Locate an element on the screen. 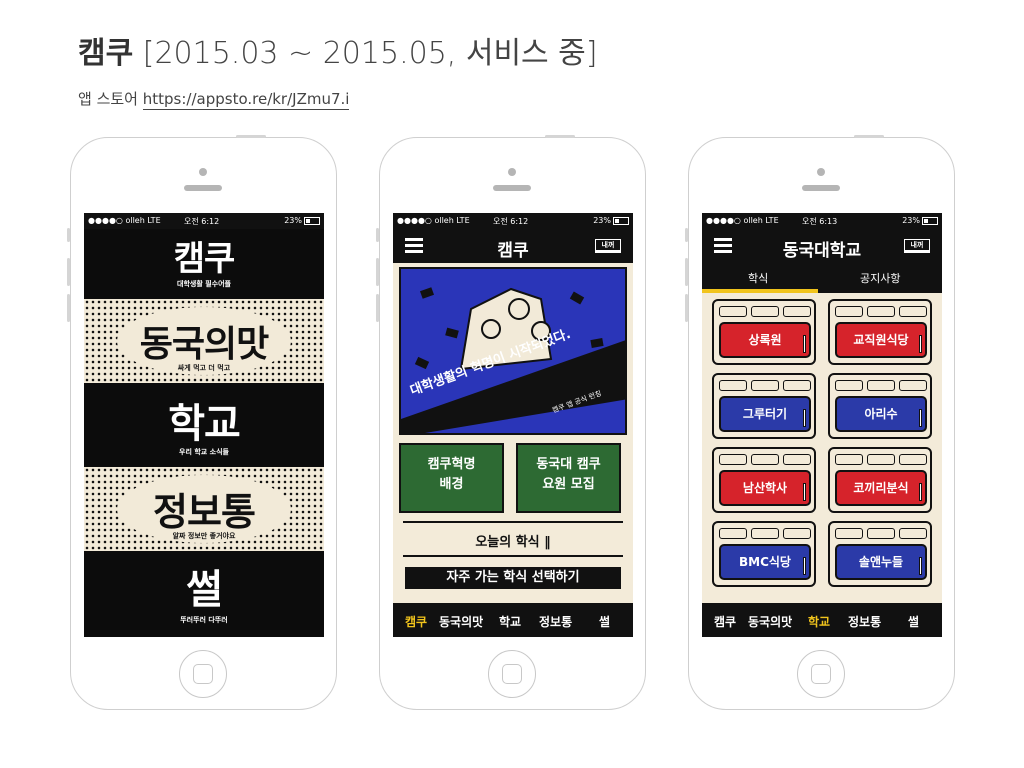 The width and height of the screenshot is (1024, 768). todays-meal-label: 오늘의 학식 ‖ is located at coordinates (513, 540).